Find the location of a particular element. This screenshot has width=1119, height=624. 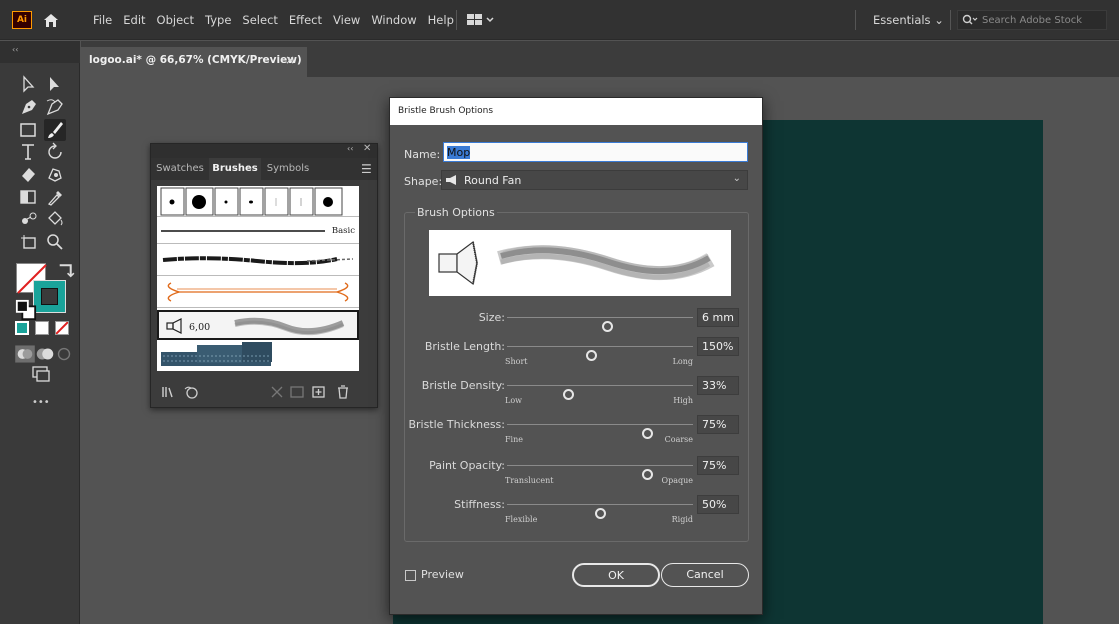

new-brush-icon is located at coordinates (319, 392).